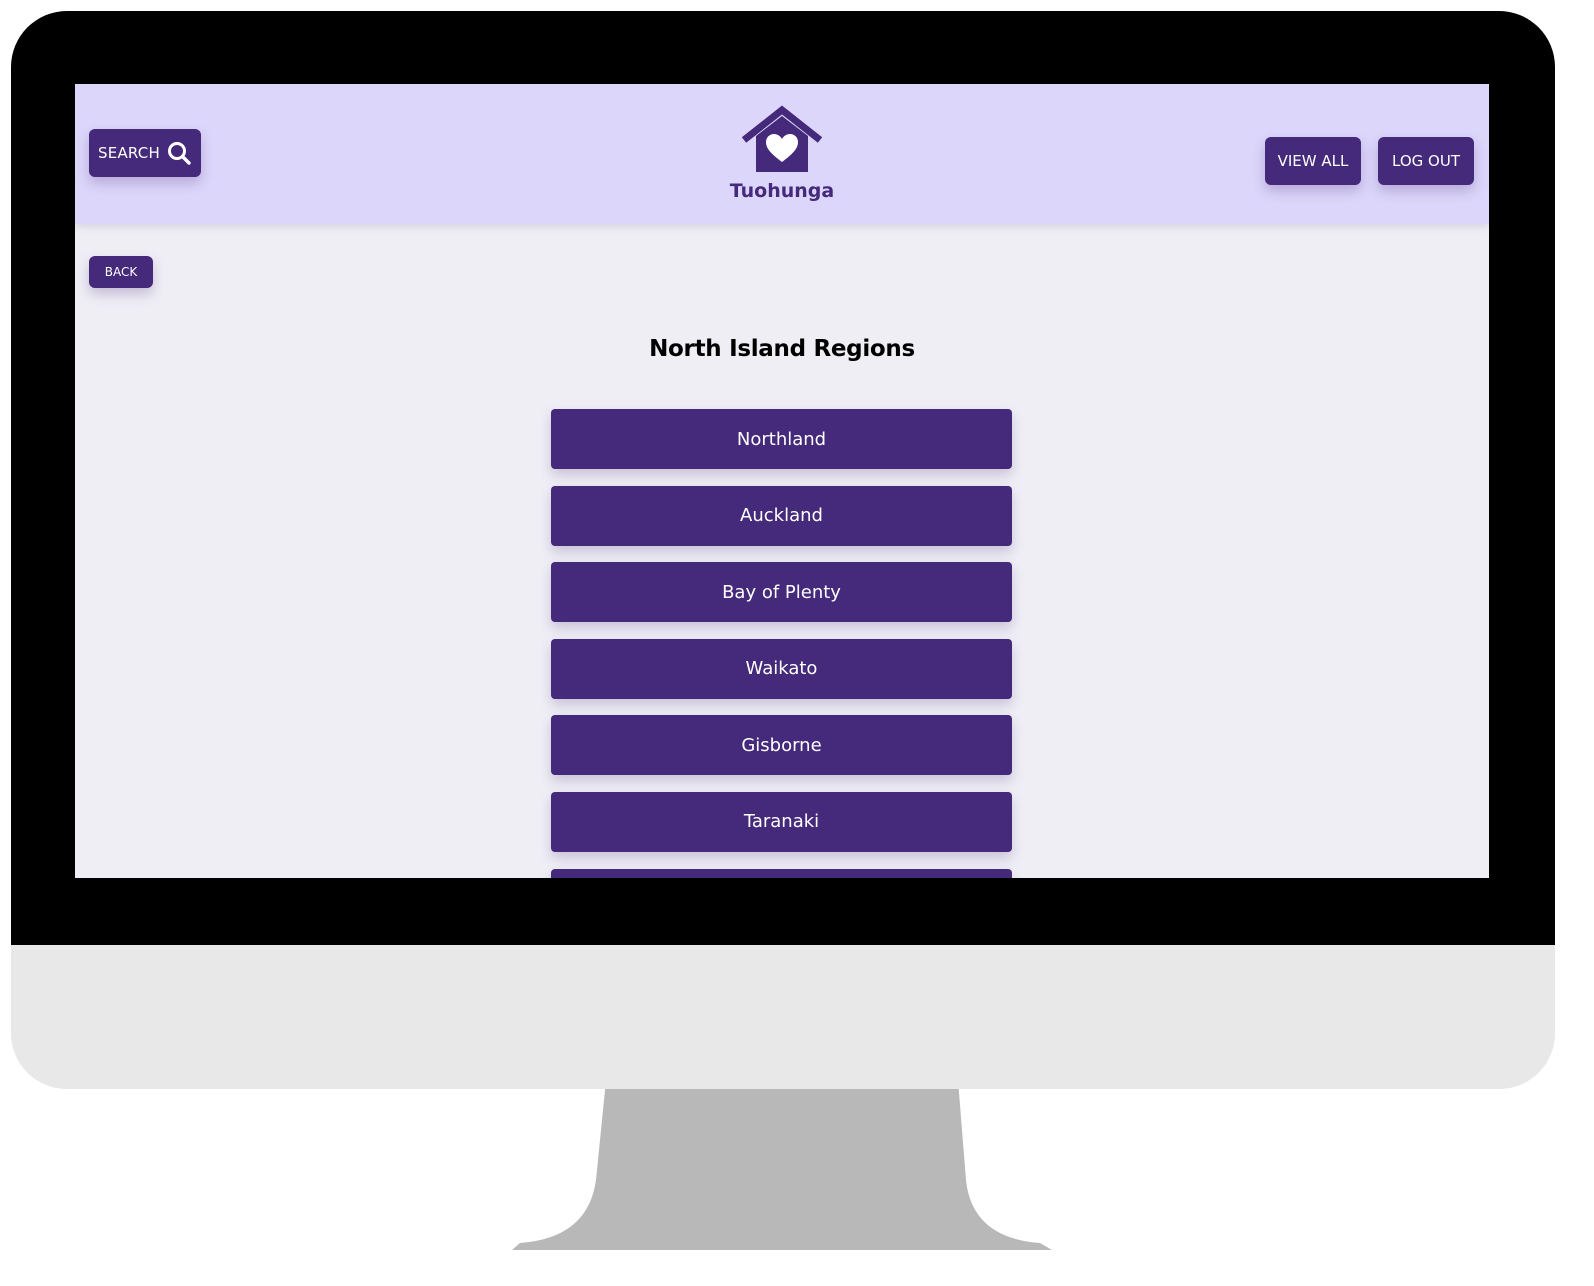 This screenshot has width=1594, height=1286. Describe the element at coordinates (781, 873) in the screenshot. I see `region-button-partial` at that location.